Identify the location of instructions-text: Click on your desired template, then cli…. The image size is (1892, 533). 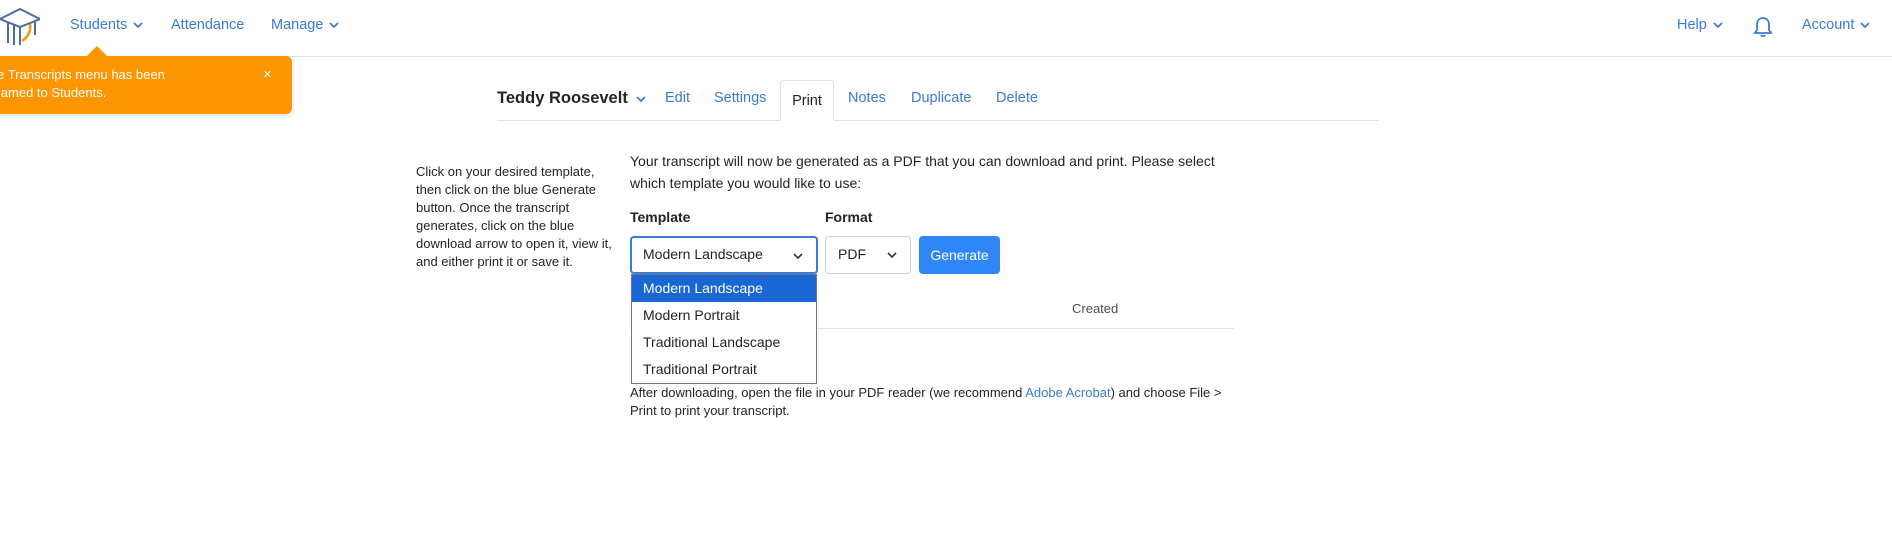
(514, 216).